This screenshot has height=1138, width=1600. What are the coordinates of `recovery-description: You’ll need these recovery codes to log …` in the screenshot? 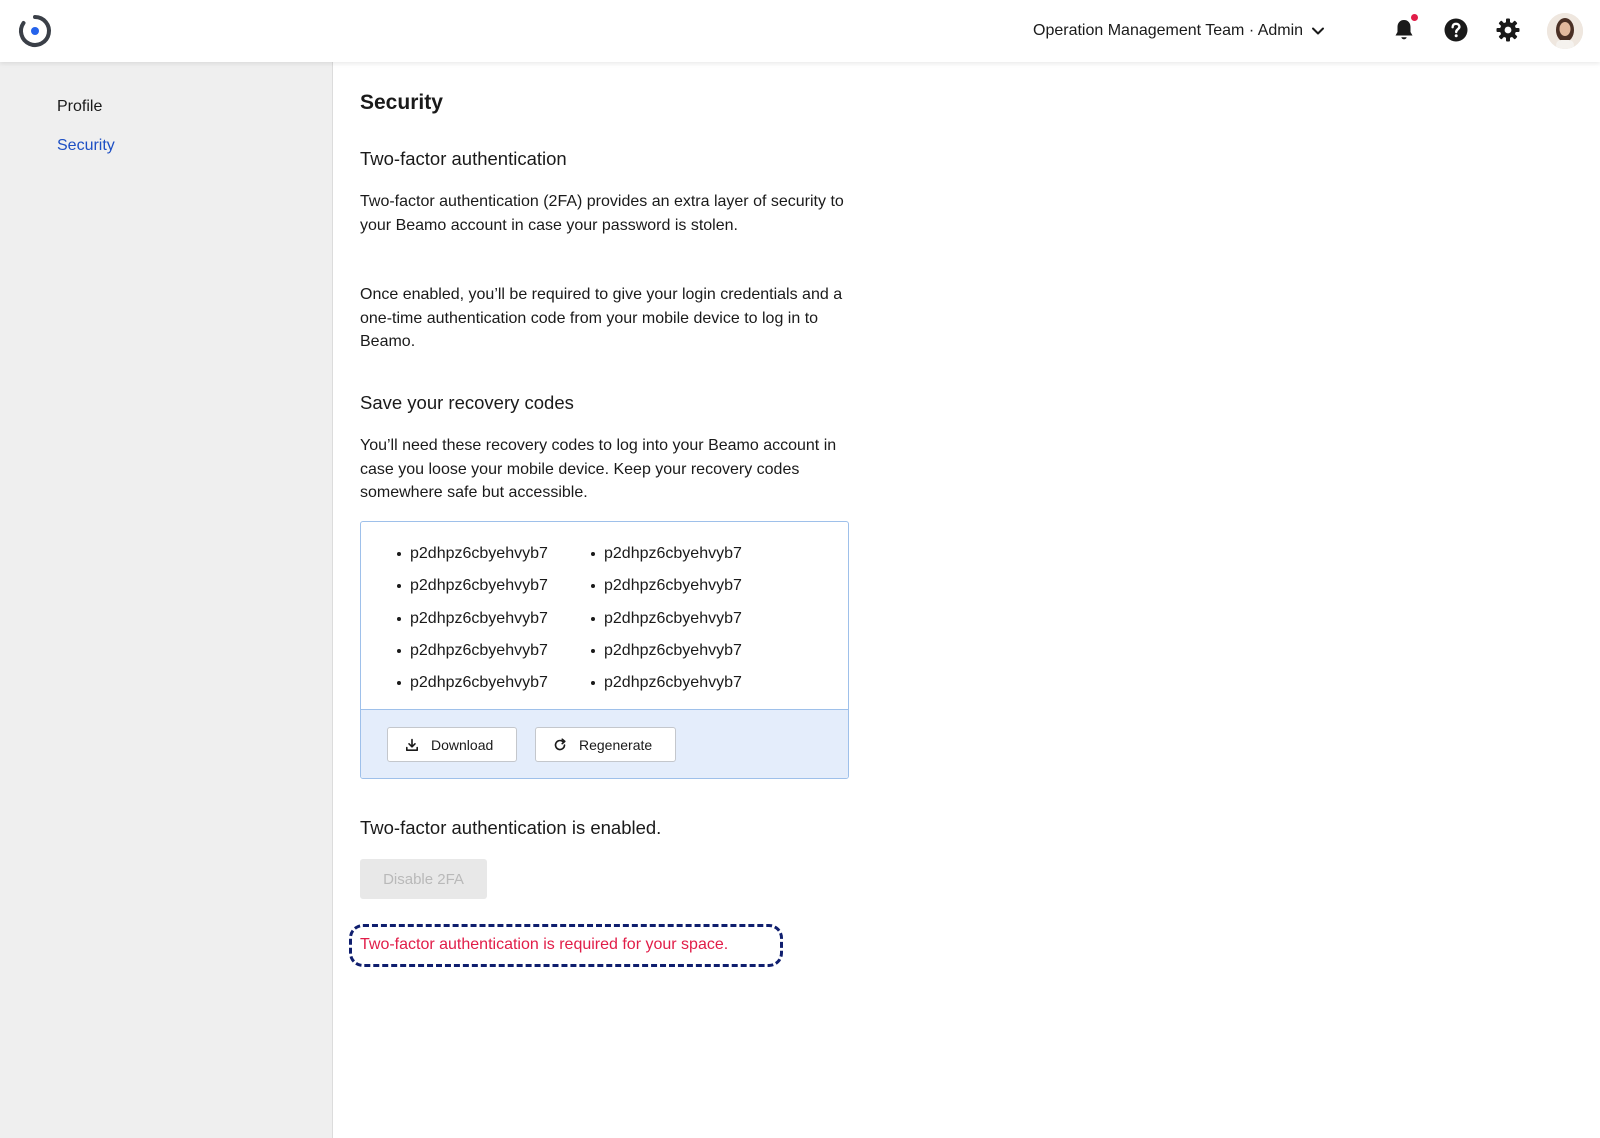 It's located at (598, 469).